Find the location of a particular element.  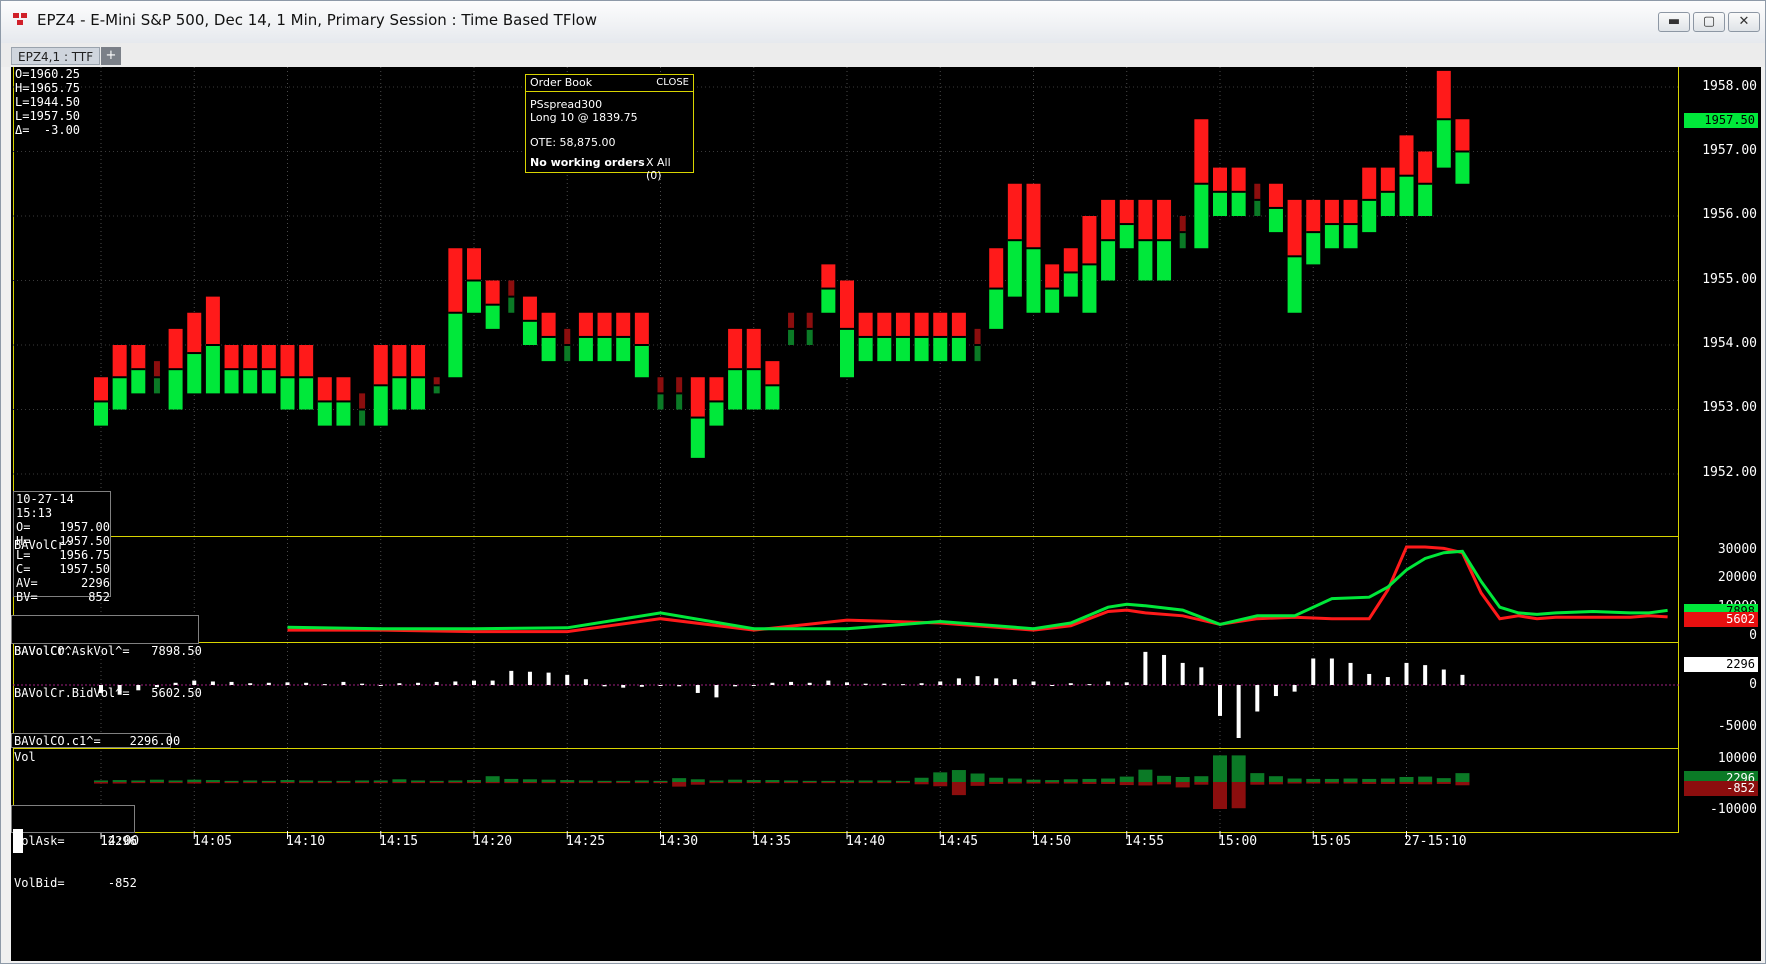

minimize-button: ▬ is located at coordinates (1674, 22).